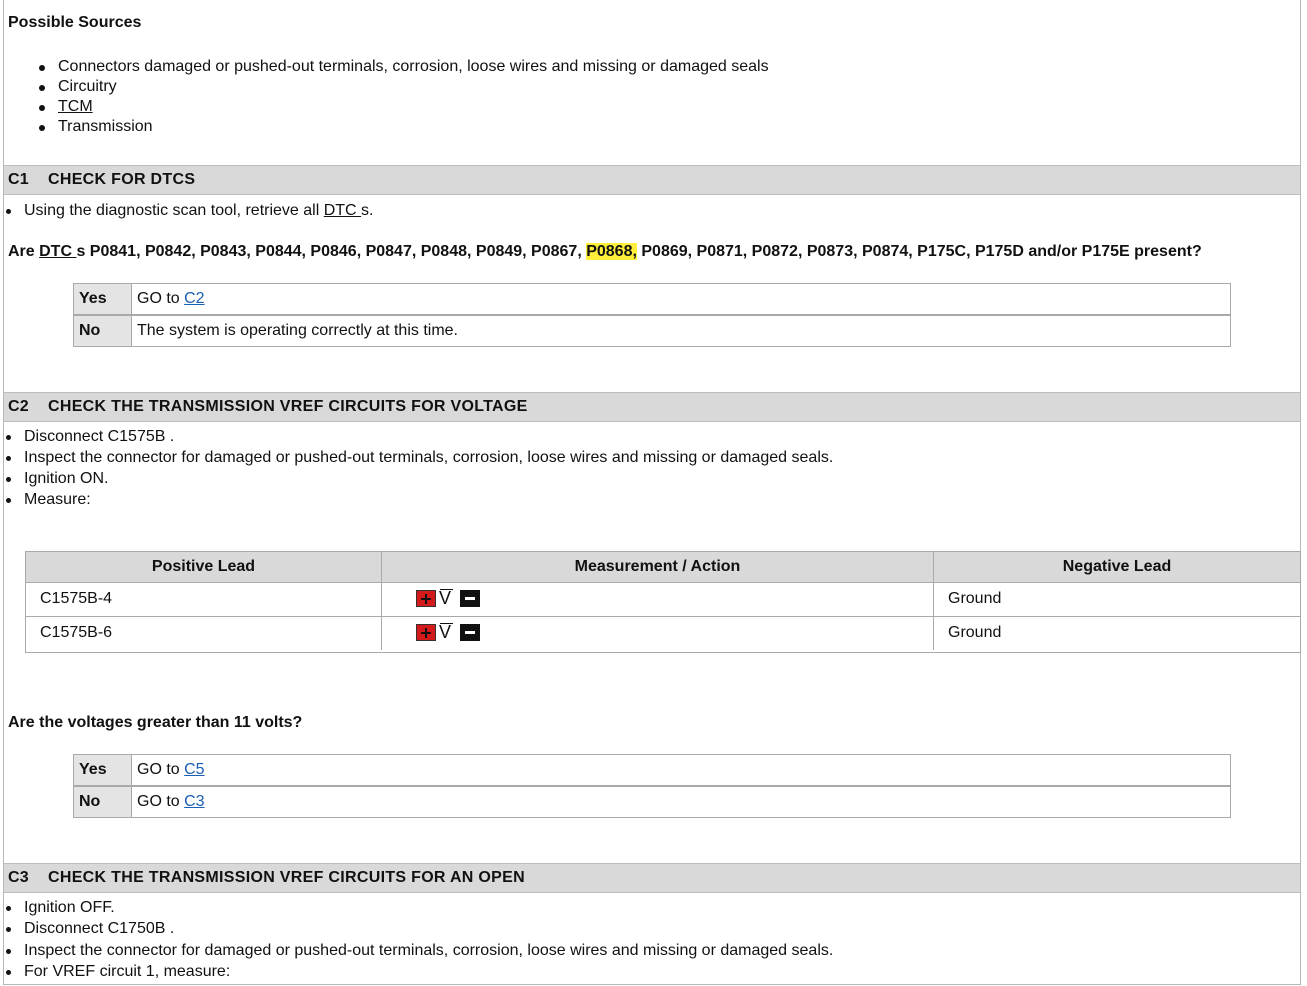 The height and width of the screenshot is (986, 1307). Describe the element at coordinates (204, 633) in the screenshot. I see `positive-lead-cell: C1575B-6` at that location.